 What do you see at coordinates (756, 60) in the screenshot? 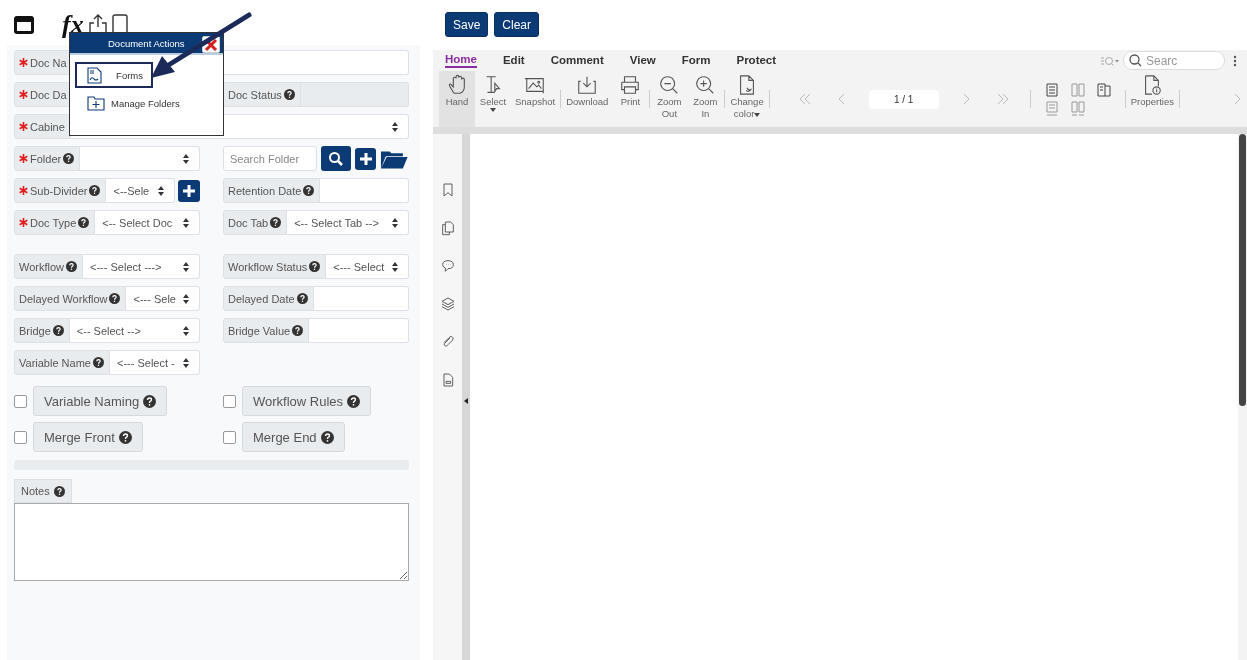
I see `ribbon-tab: Protect` at bounding box center [756, 60].